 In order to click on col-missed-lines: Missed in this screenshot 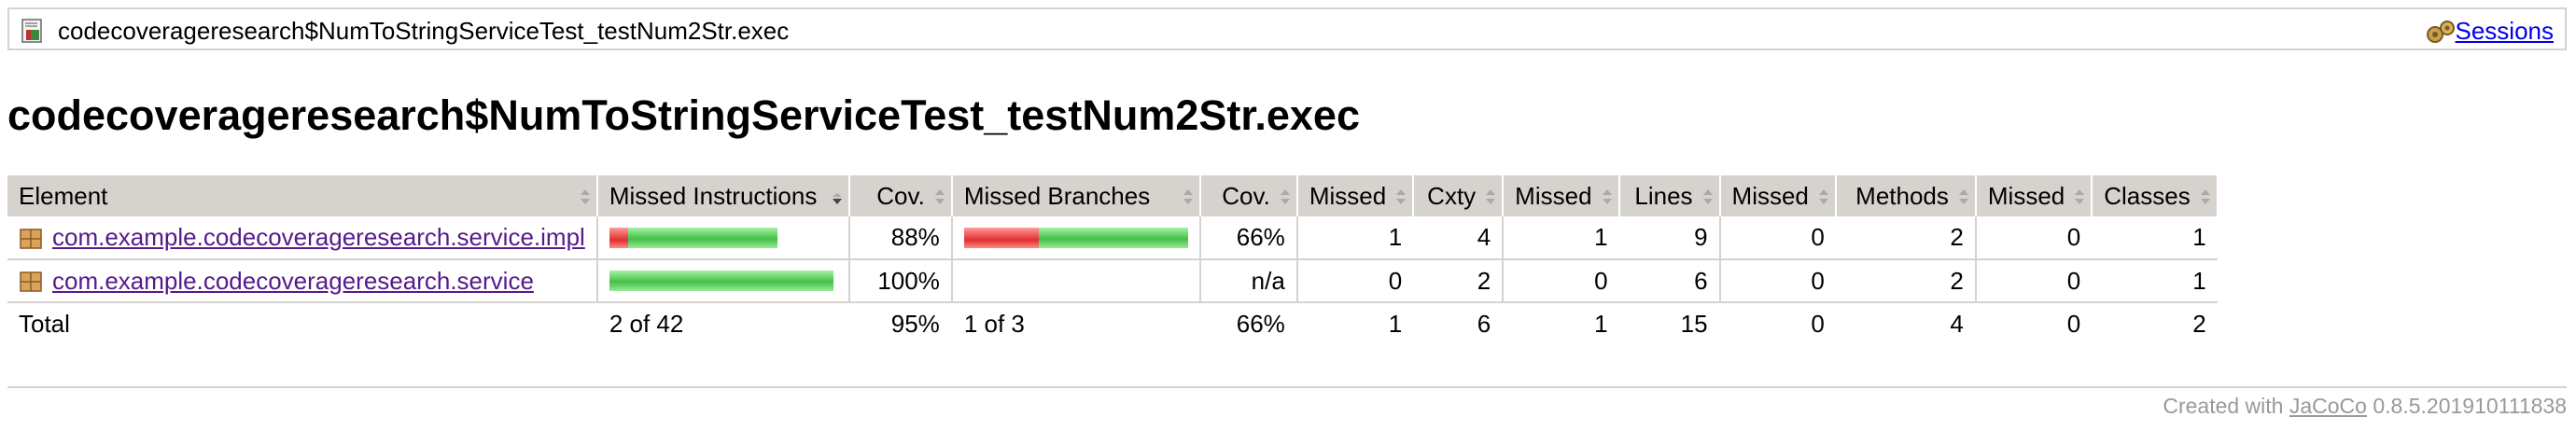, I will do `click(1561, 196)`.